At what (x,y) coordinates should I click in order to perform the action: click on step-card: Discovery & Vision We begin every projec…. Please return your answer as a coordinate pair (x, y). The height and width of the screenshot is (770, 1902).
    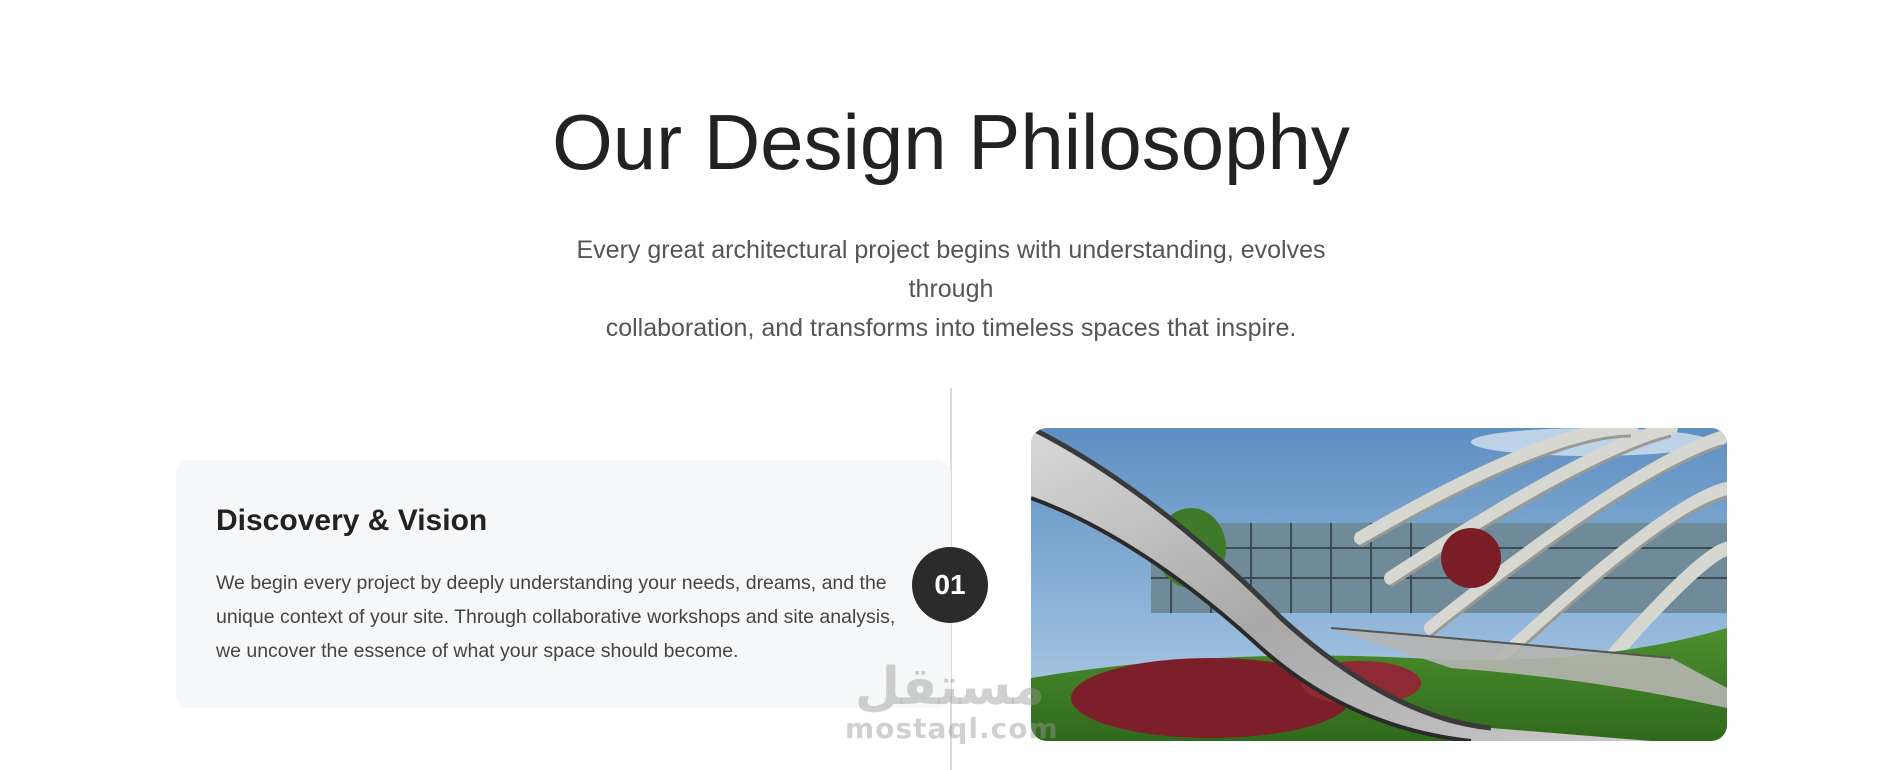
    Looking at the image, I should click on (563, 584).